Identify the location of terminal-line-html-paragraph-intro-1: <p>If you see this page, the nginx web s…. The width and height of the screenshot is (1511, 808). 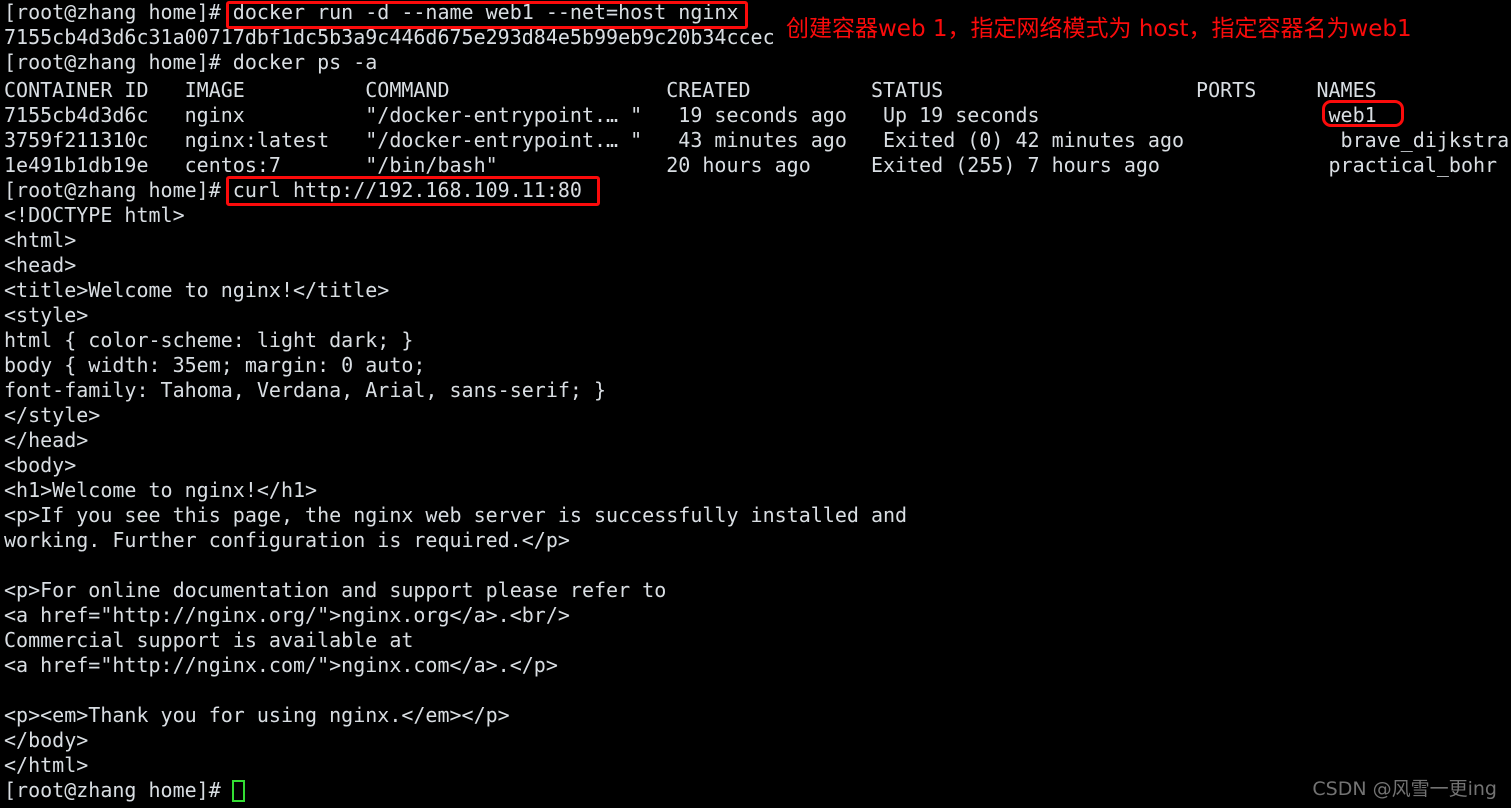
(456, 515).